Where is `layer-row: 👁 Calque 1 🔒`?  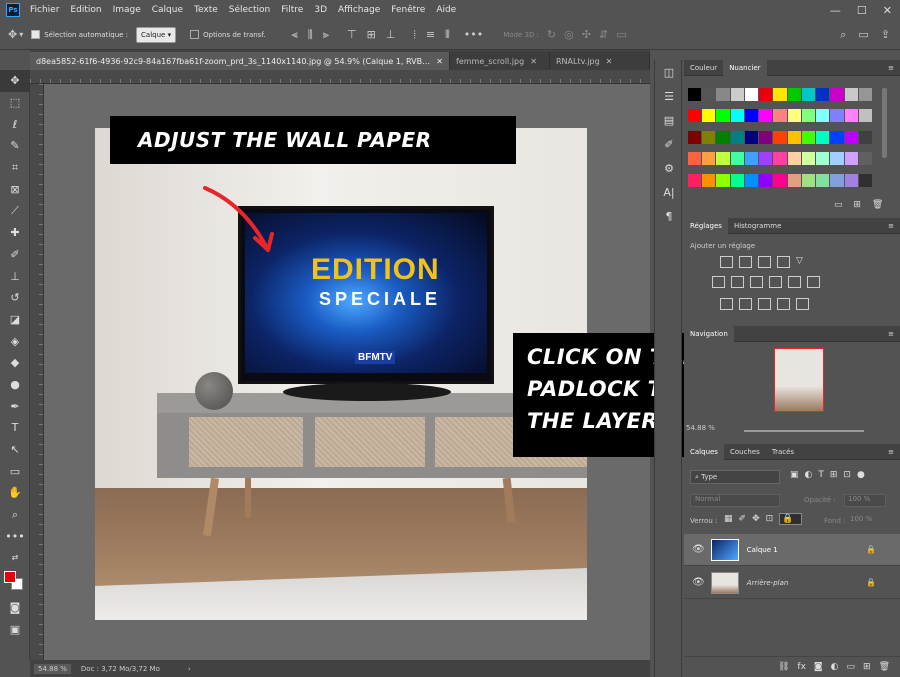 layer-row: 👁 Calque 1 🔒 is located at coordinates (792, 550).